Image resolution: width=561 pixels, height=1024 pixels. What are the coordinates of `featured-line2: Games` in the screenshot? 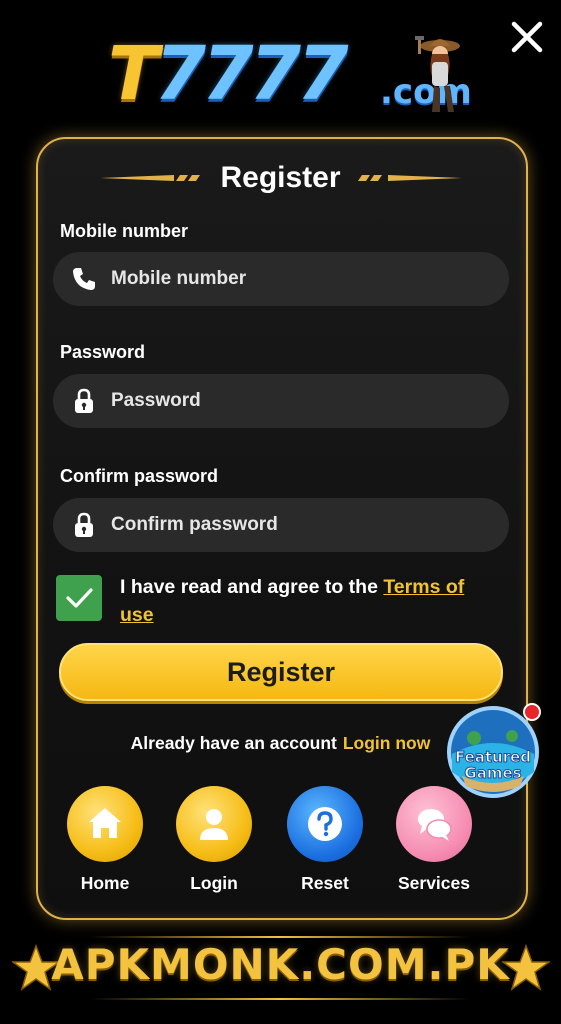 It's located at (492, 773).